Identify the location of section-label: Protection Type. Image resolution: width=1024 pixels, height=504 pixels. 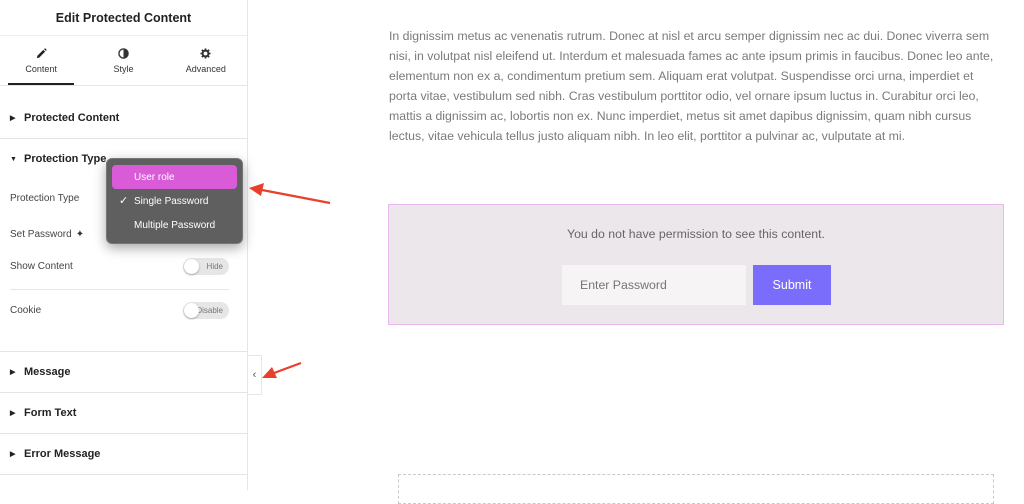
(65, 159).